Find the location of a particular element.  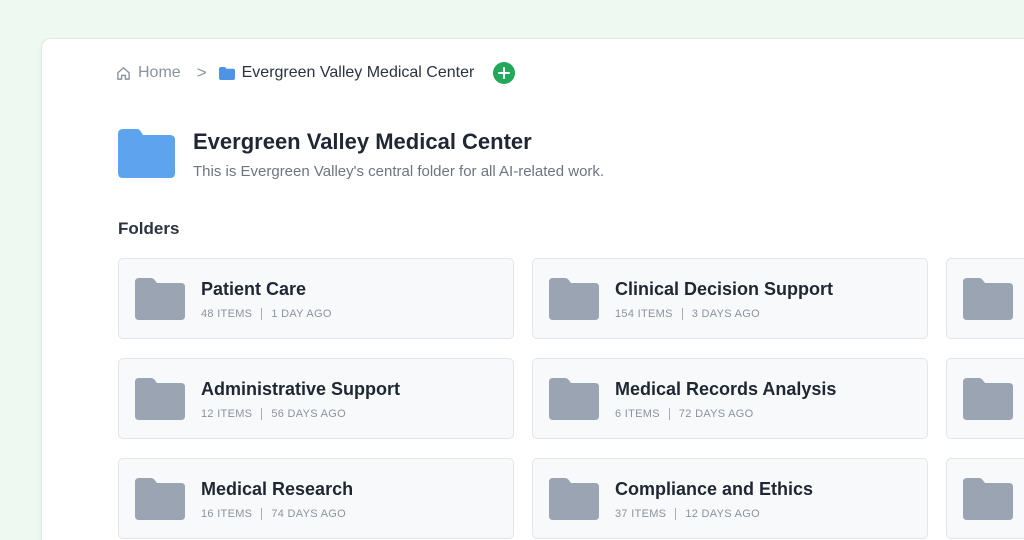

folder-meta: 12 ITEMS 56 DAYS AGO is located at coordinates (273, 414).